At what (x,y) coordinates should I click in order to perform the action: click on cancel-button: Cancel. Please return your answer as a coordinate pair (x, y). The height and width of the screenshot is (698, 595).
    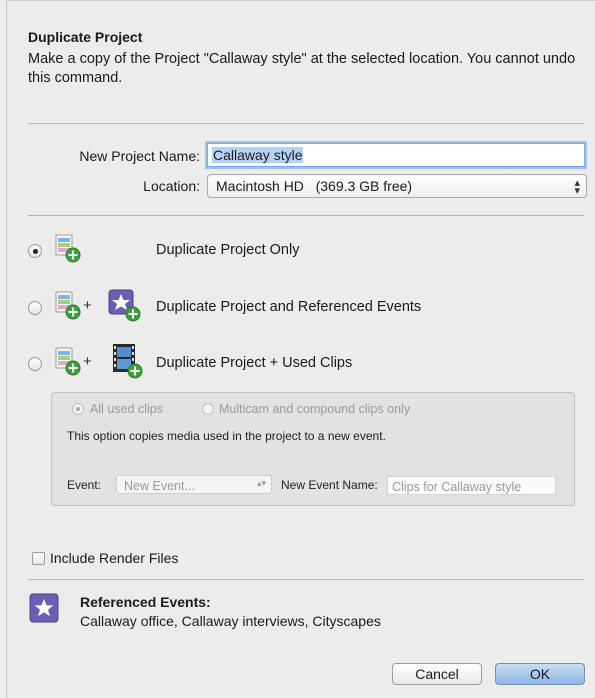
    Looking at the image, I should click on (437, 674).